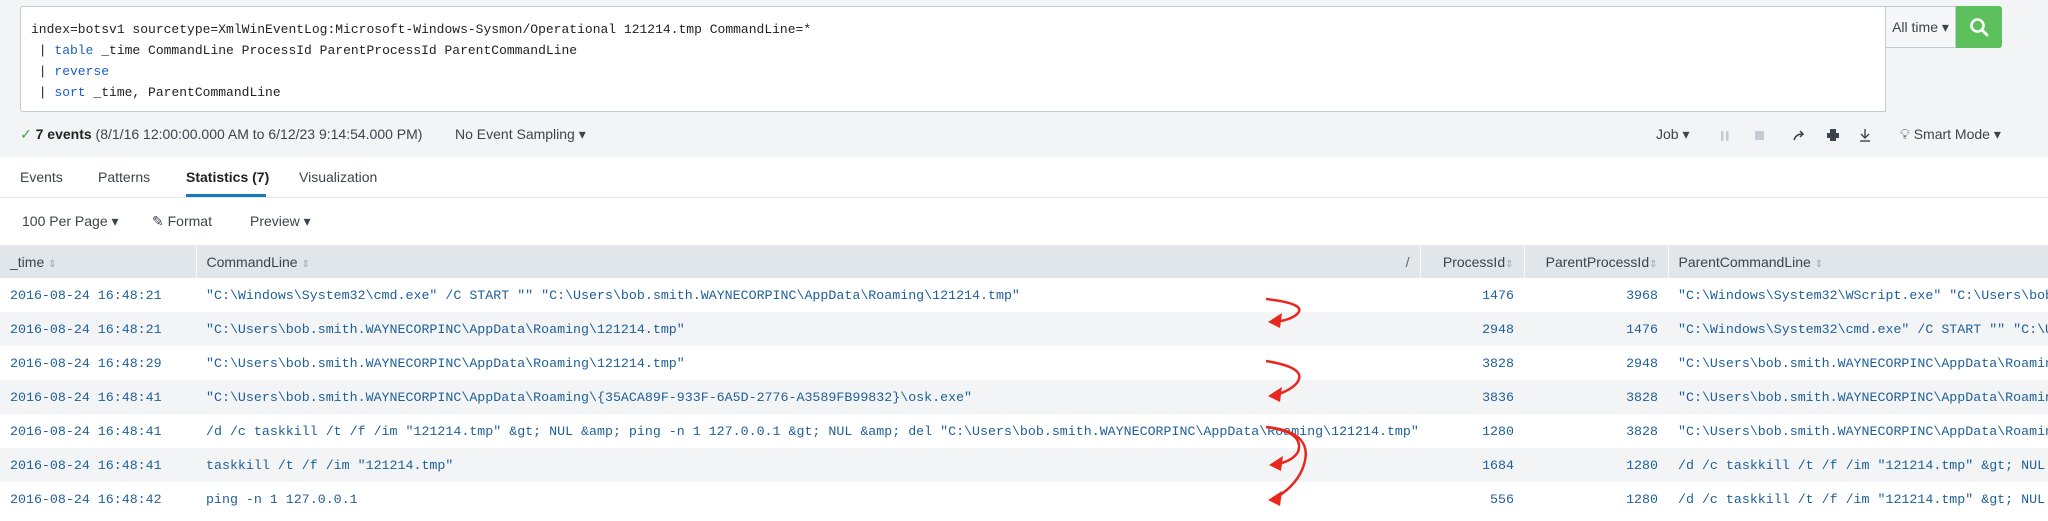 This screenshot has height=521, width=2048. I want to click on cell-time: 2016-08-24 16:48:42, so click(98, 499).